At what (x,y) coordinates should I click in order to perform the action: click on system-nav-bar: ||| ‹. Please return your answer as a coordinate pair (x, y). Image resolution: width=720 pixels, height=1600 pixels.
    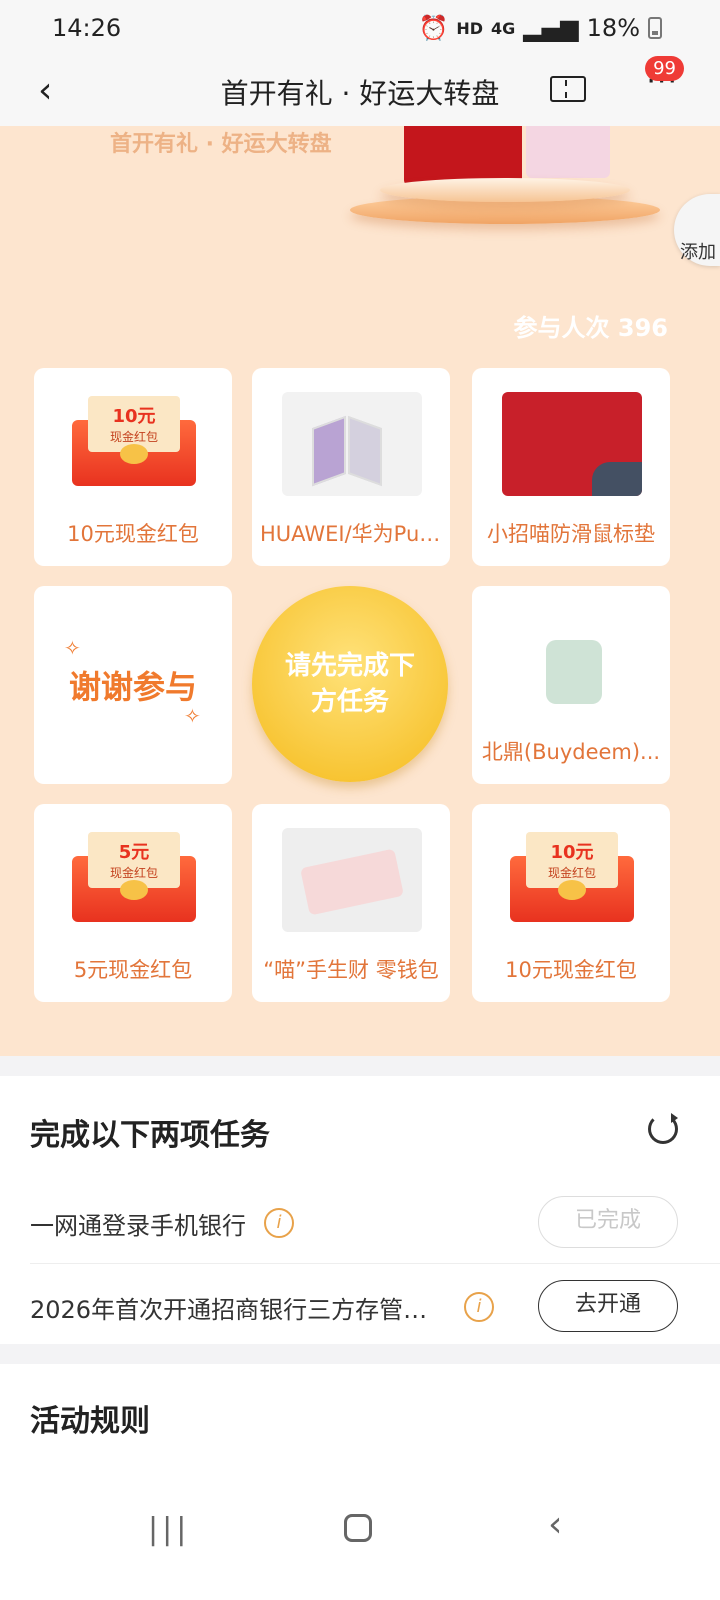
    Looking at the image, I should click on (360, 1545).